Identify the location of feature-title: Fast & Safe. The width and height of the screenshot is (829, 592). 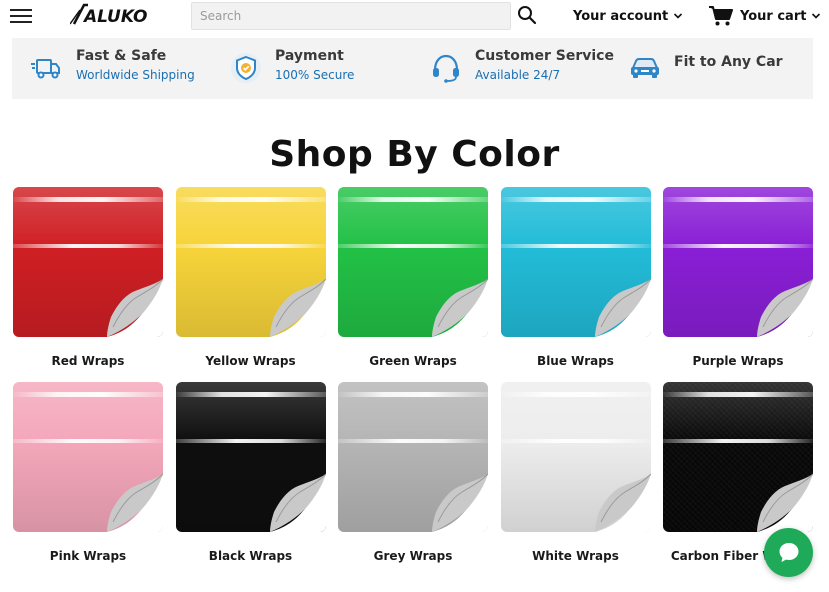
(121, 56).